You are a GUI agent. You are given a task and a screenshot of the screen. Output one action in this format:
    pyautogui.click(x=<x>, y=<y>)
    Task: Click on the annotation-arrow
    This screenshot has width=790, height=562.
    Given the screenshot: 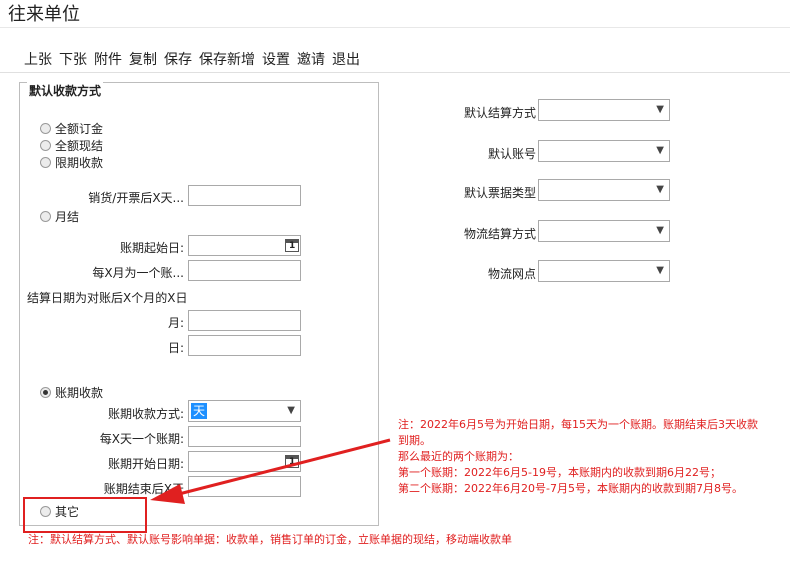 What is the action you would take?
    pyautogui.click(x=270, y=471)
    